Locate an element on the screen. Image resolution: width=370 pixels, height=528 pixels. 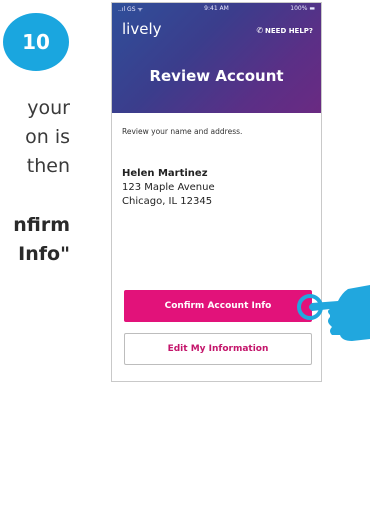
status-bar: ..ıl GS ᯤ 9:41 AM 100% ▬ is located at coordinates (216, 10).